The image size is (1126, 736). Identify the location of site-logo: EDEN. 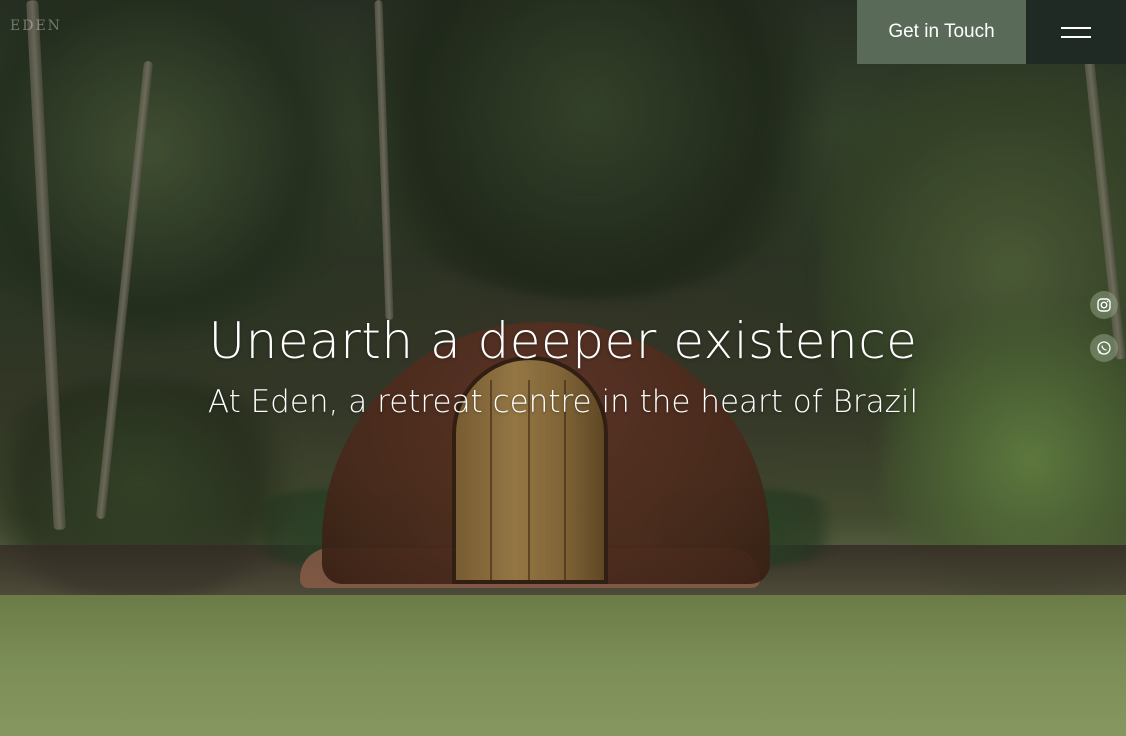
(36, 26).